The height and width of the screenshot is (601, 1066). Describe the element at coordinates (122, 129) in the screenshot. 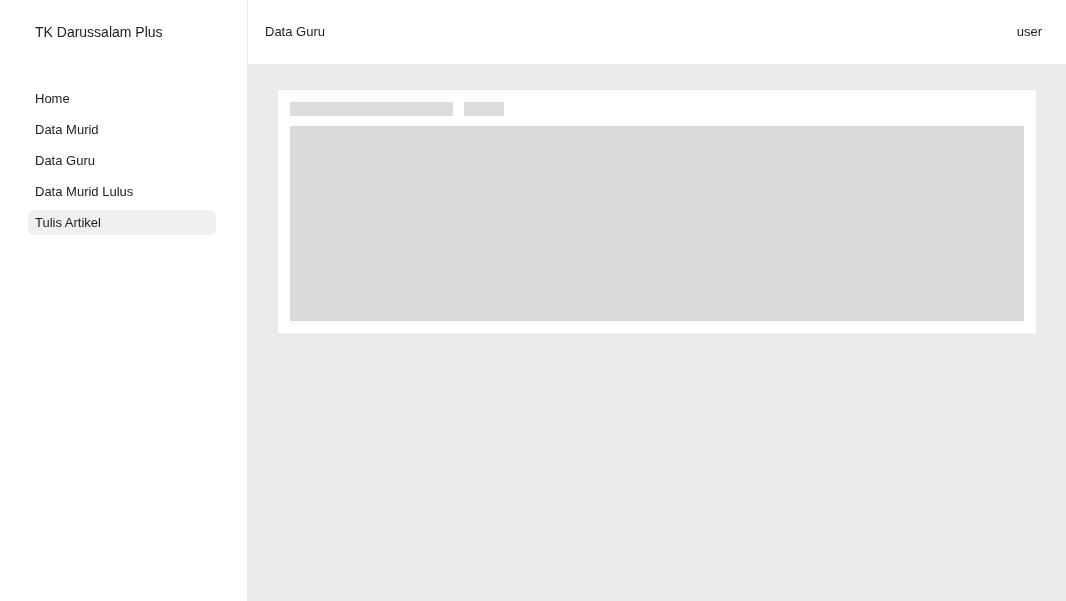

I see `sidebar-item: Data Murid` at that location.